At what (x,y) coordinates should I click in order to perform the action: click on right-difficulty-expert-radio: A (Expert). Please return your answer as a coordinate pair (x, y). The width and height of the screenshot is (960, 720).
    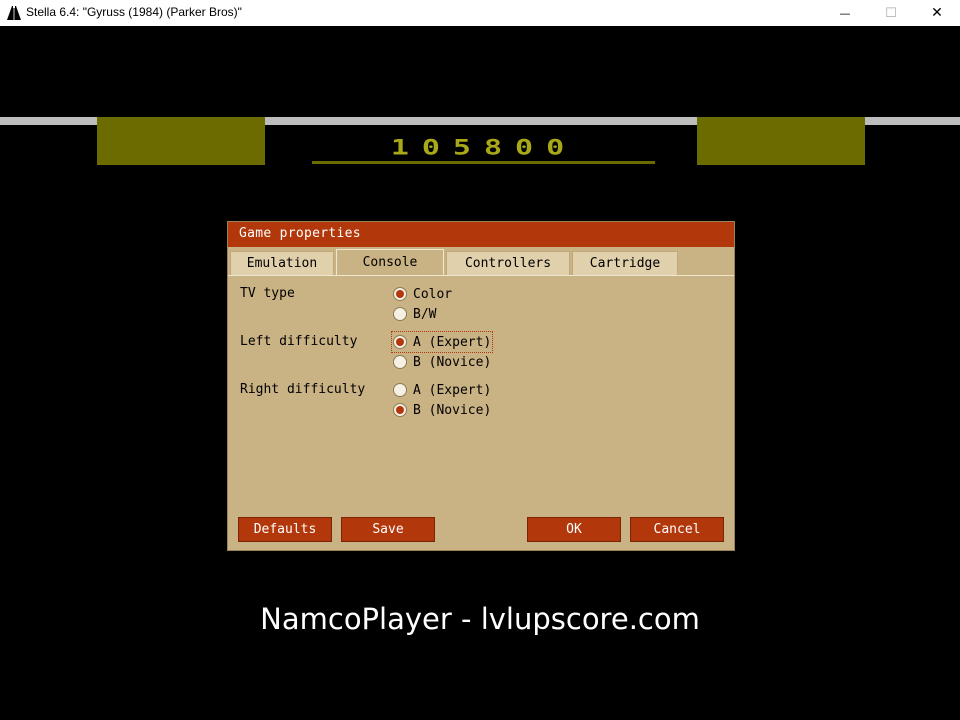
    Looking at the image, I should click on (442, 390).